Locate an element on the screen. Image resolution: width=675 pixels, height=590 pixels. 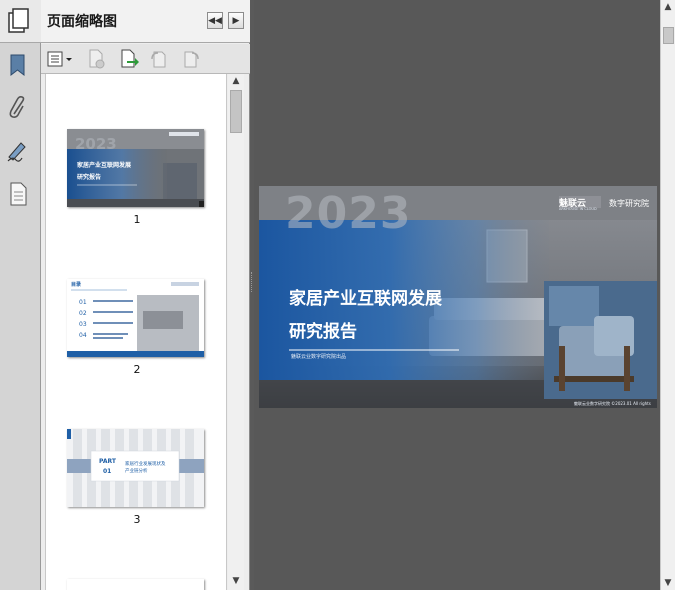
svg-text: 研究报告 is located at coordinates (89, 177).